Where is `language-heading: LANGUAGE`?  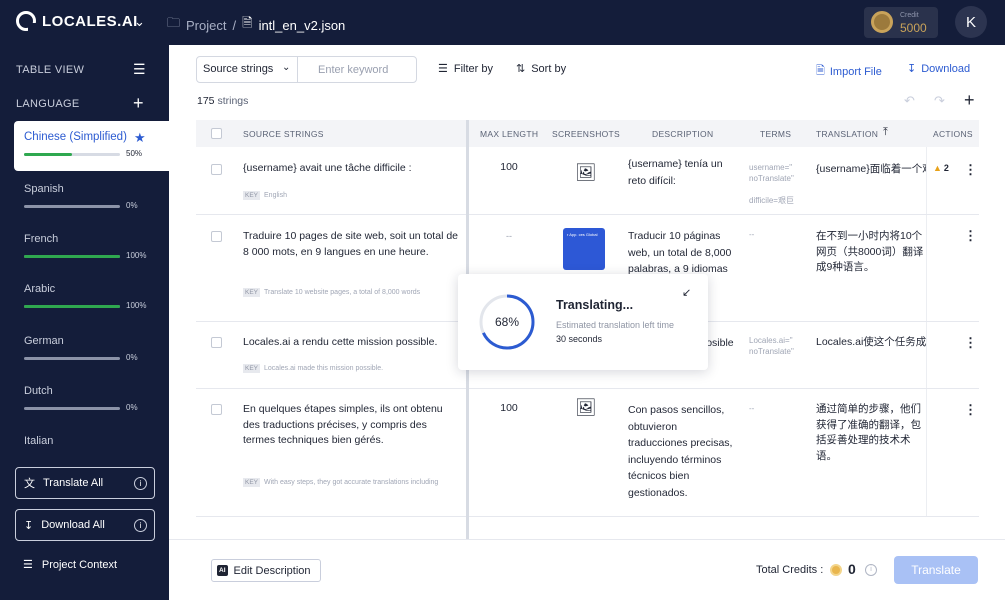
language-heading: LANGUAGE is located at coordinates (48, 104).